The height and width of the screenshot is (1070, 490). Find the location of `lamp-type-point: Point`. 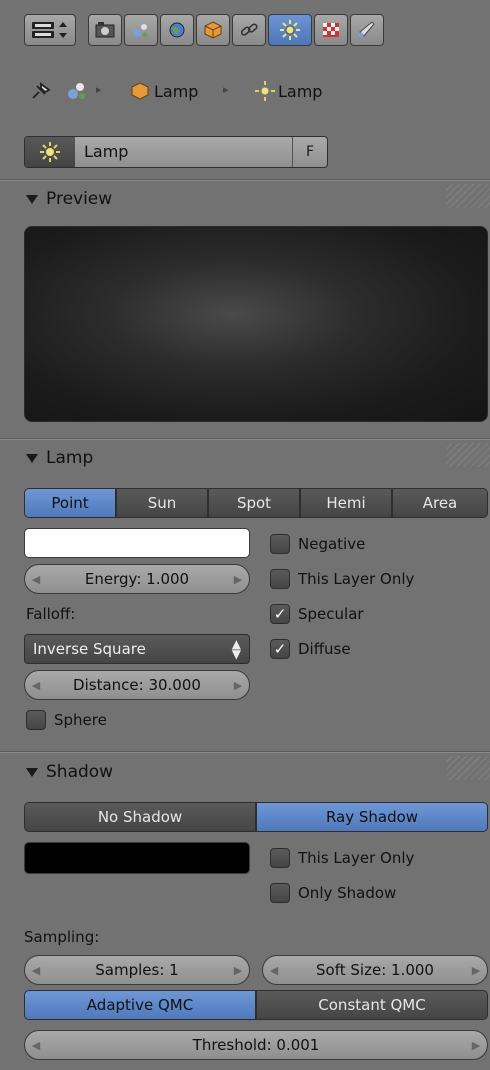

lamp-type-point: Point is located at coordinates (70, 503).